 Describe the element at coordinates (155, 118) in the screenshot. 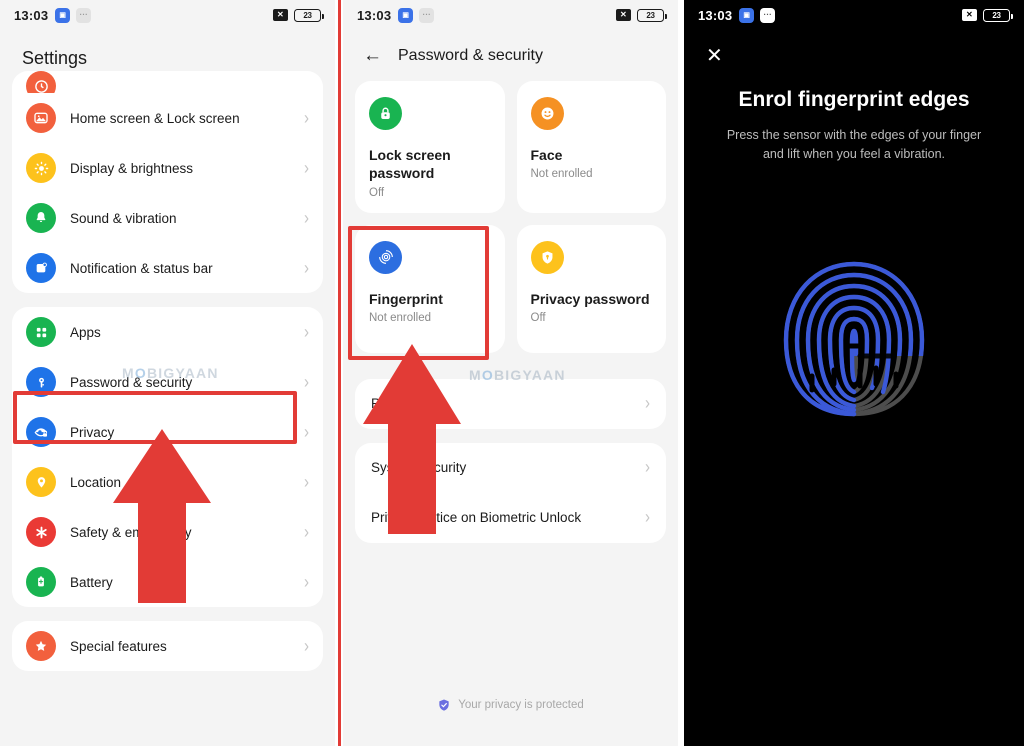

I see `sidebar-item-label: Home screen & Lock screen` at that location.